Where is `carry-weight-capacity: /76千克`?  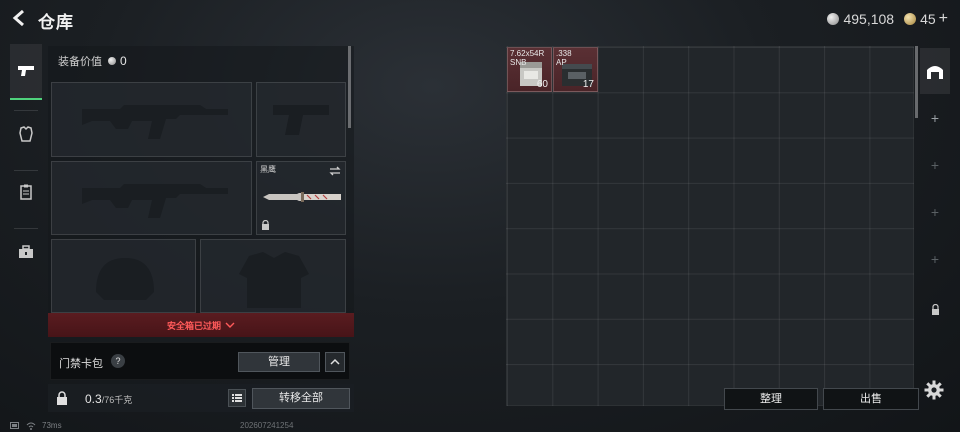
carry-weight-capacity: /76千克 is located at coordinates (117, 400).